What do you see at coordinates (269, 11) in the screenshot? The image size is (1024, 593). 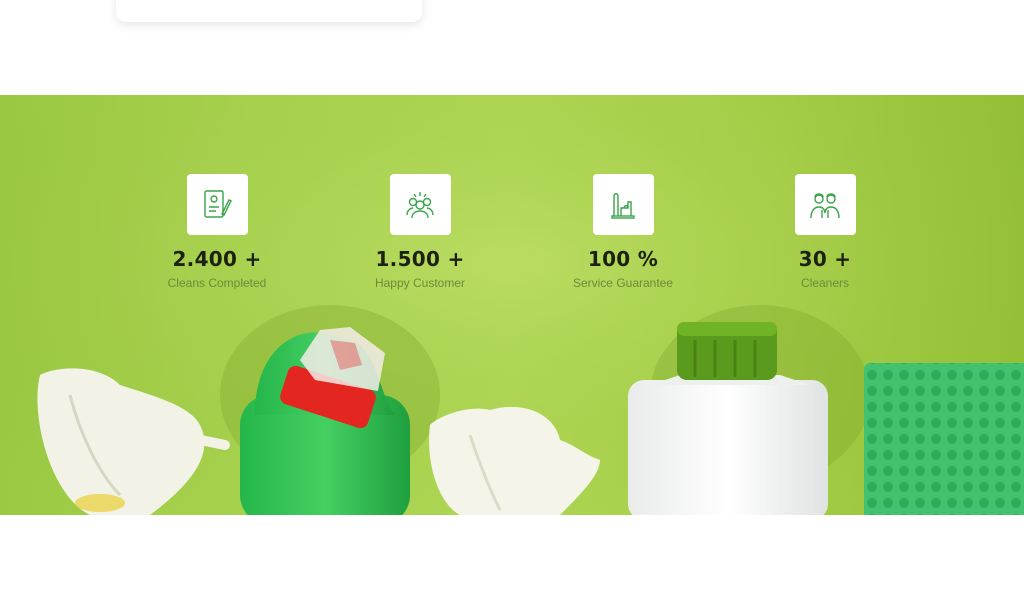 I see `top-card` at bounding box center [269, 11].